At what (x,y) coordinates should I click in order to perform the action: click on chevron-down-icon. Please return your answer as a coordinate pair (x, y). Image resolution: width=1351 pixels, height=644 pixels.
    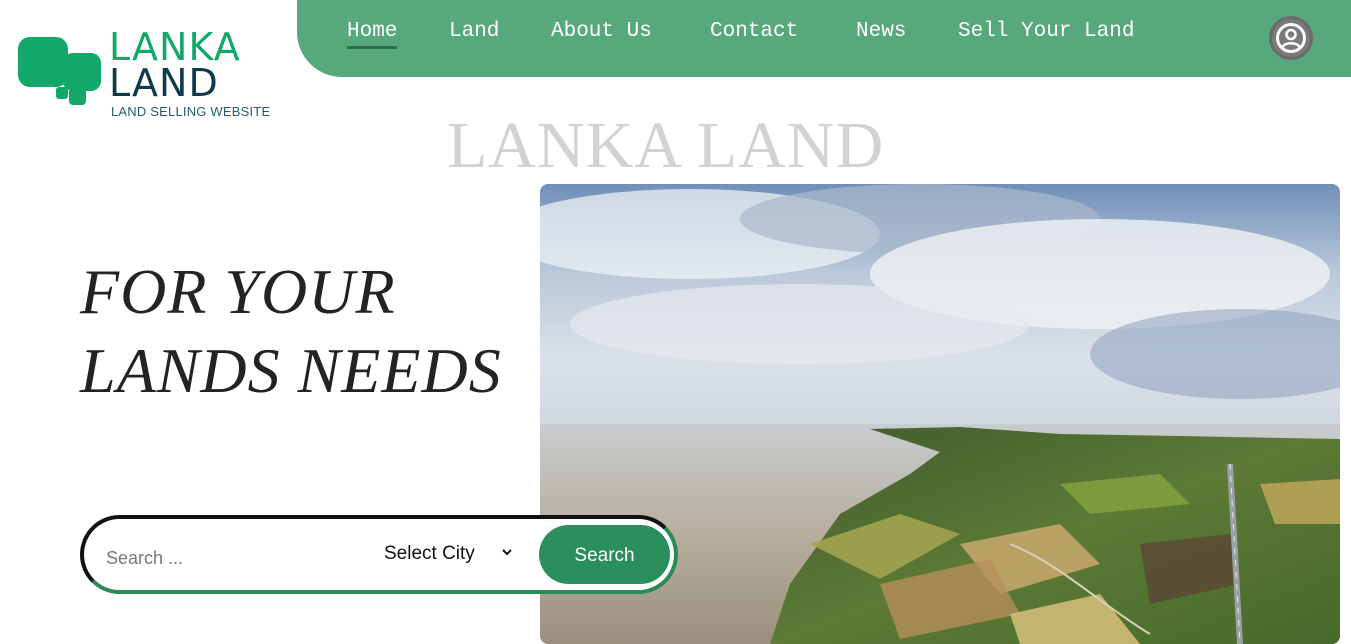
    Looking at the image, I should click on (507, 552).